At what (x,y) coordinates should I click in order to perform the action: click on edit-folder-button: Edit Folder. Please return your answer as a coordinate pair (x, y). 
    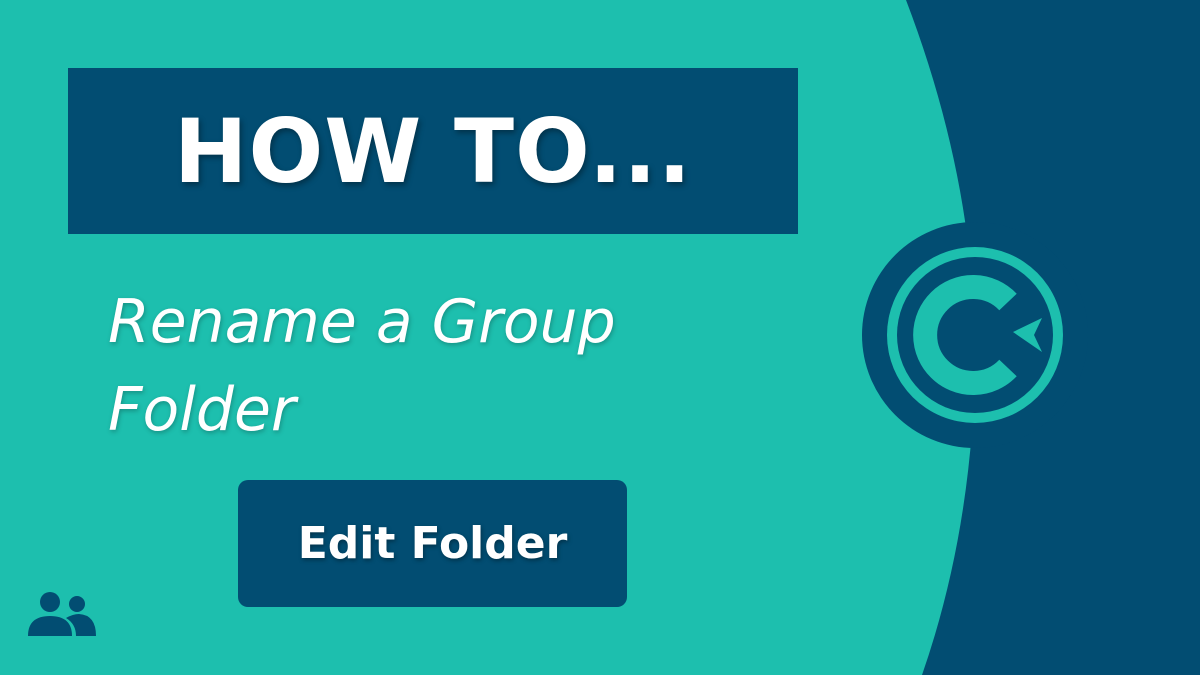
    Looking at the image, I should click on (432, 543).